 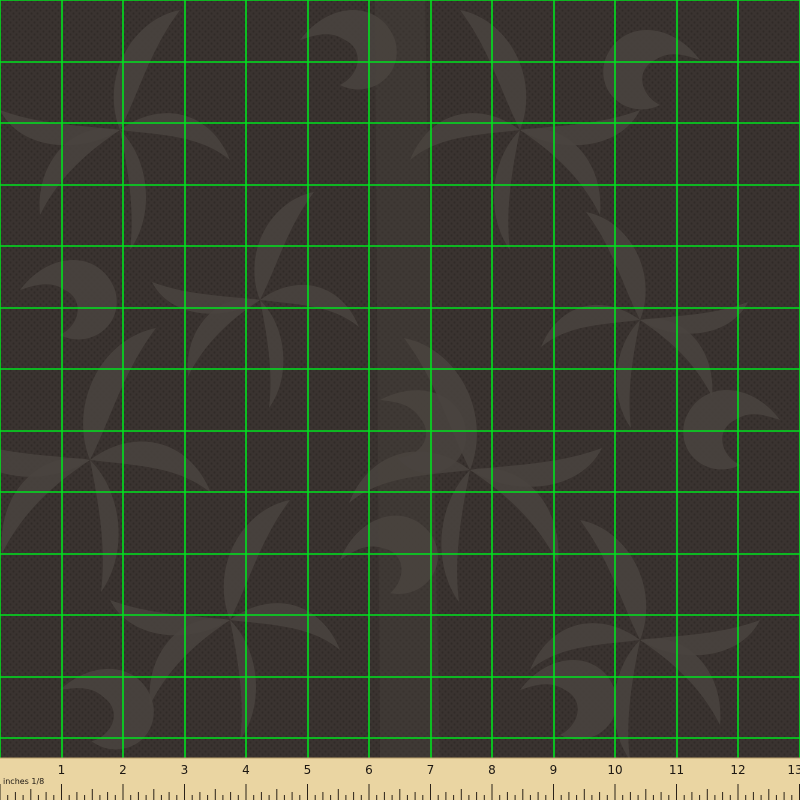 I want to click on ruler-number: 9, so click(x=554, y=770).